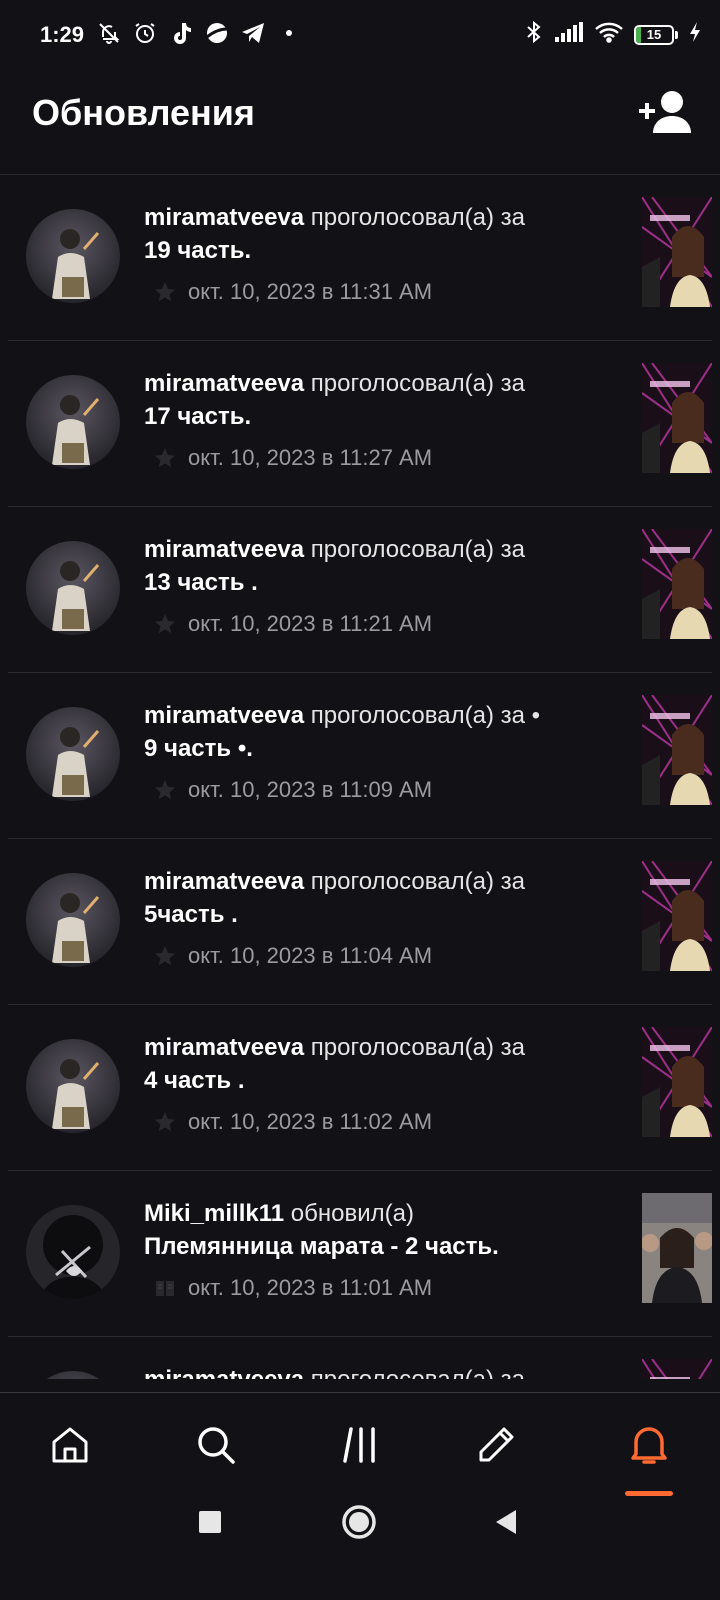 The image size is (720, 1600). Describe the element at coordinates (310, 1287) in the screenshot. I see `update-date: окт. 10, 2023 в 11:01 AM` at that location.